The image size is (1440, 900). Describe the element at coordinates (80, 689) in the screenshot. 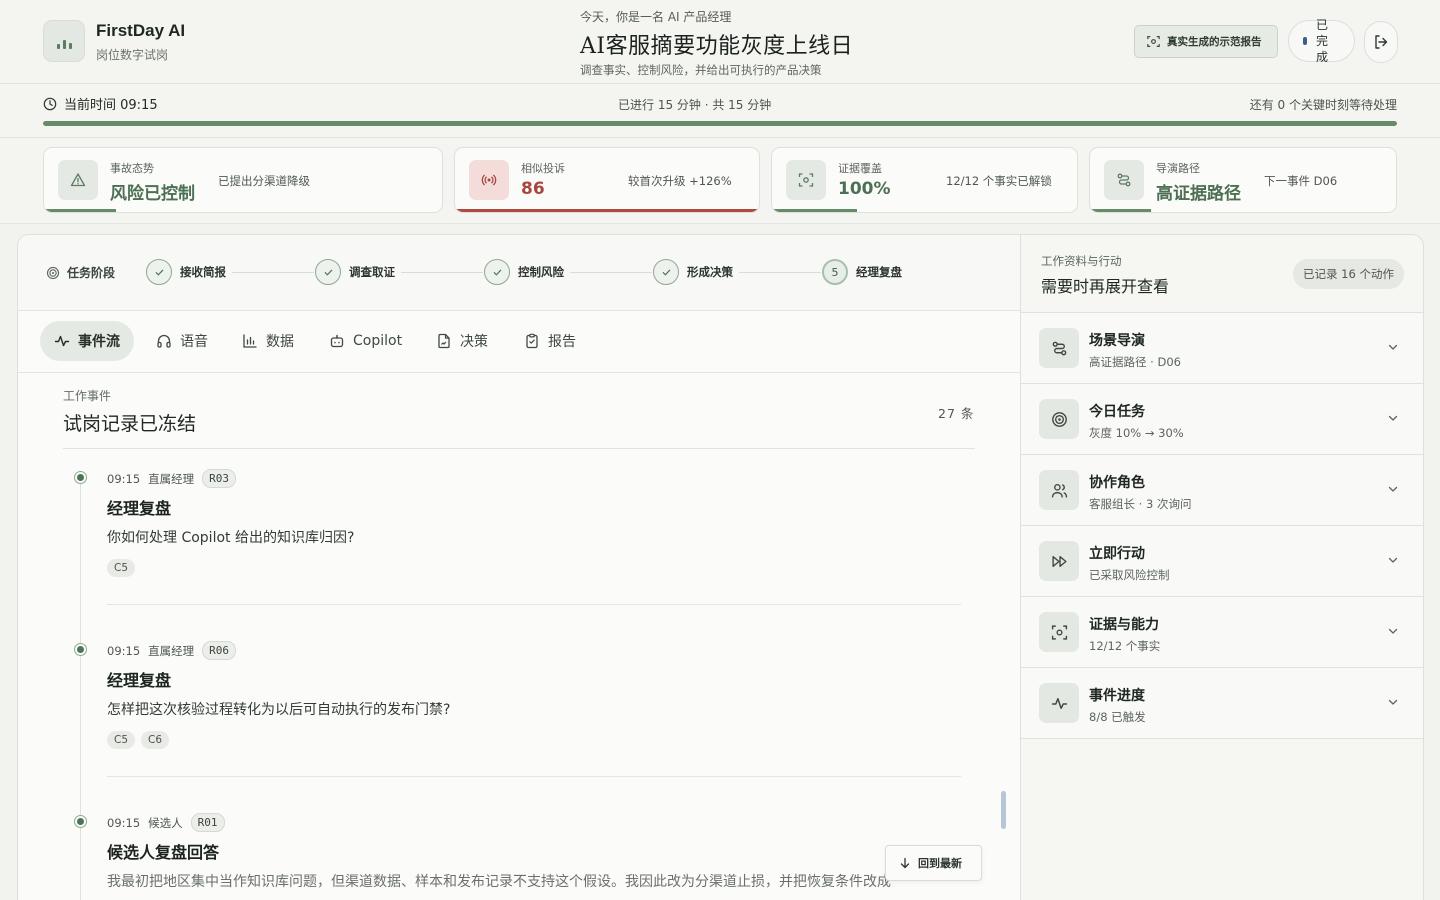

I see `timeline-line` at that location.